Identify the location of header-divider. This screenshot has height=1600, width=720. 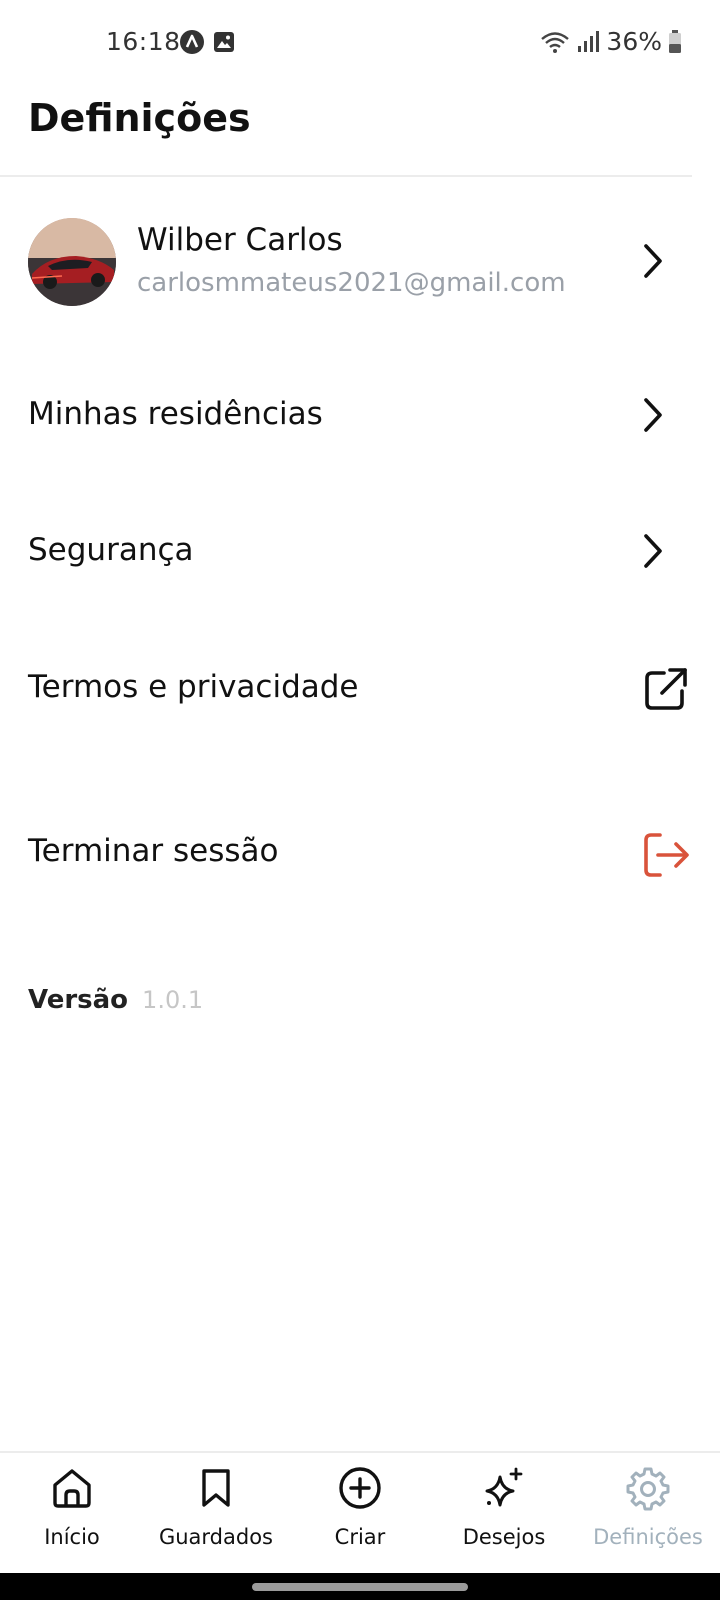
(346, 176).